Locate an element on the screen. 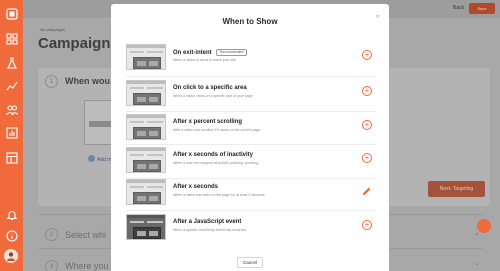 The width and height of the screenshot is (500, 271). layout-icon is located at coordinates (11, 157).